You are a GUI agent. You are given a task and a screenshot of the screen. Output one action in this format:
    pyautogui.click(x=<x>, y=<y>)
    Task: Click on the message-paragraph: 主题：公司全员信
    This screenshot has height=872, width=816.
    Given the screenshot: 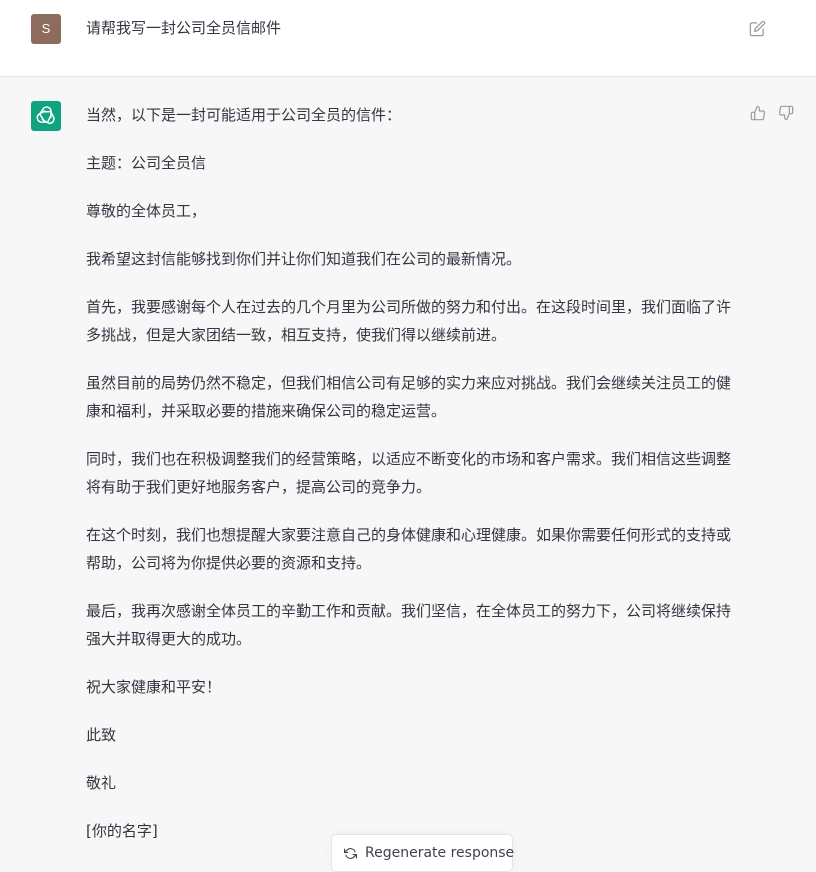 What is the action you would take?
    pyautogui.click(x=146, y=163)
    